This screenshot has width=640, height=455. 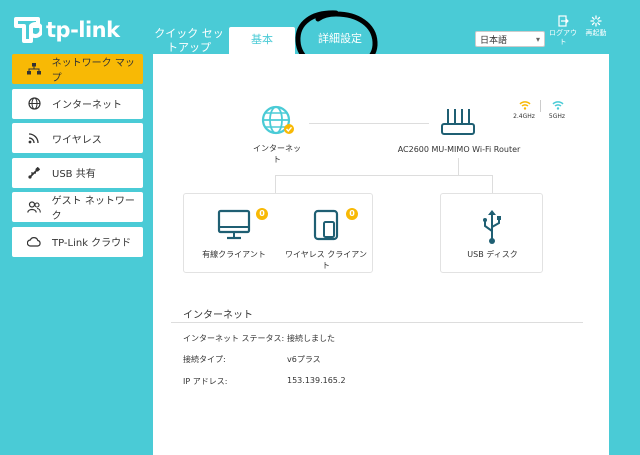 What do you see at coordinates (262, 214) in the screenshot?
I see `wired-client-count-badge: 0` at bounding box center [262, 214].